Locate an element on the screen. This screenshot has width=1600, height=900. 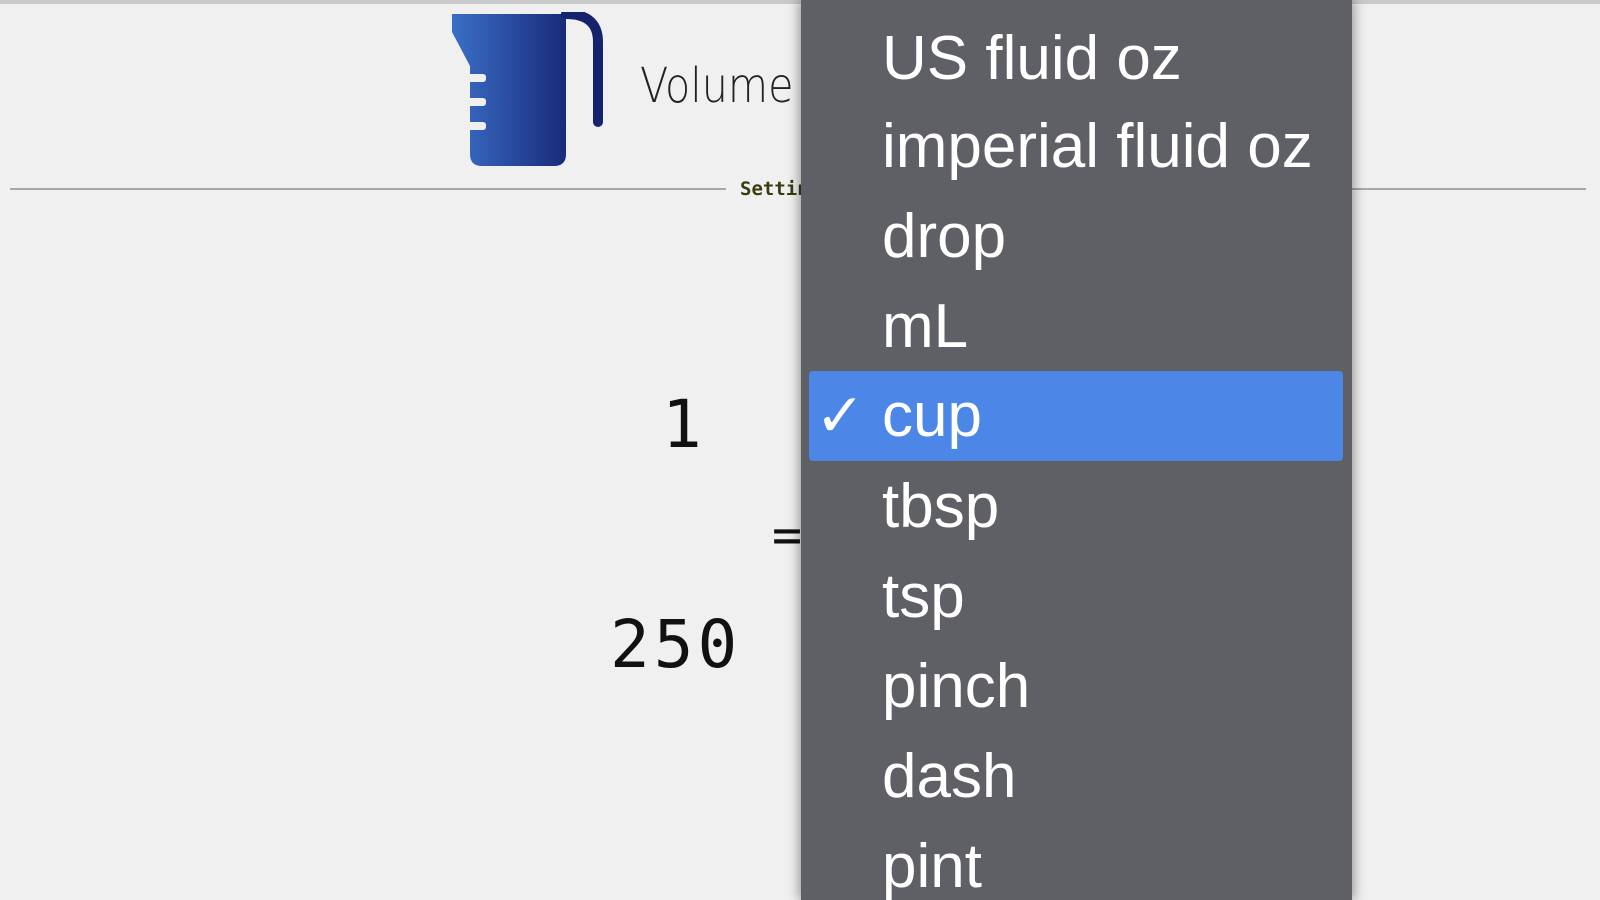
menu-item-dash: dash is located at coordinates (1076, 777).